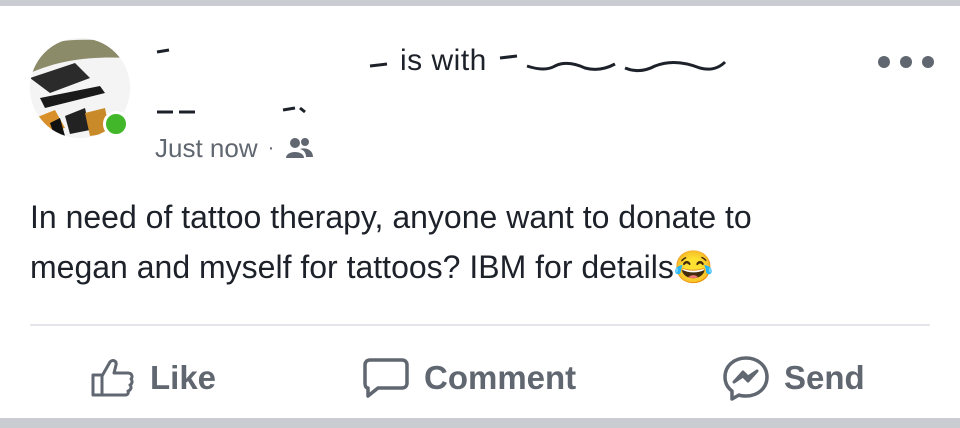 This screenshot has height=428, width=960. I want to click on post-meta: Just now ·, so click(234, 148).